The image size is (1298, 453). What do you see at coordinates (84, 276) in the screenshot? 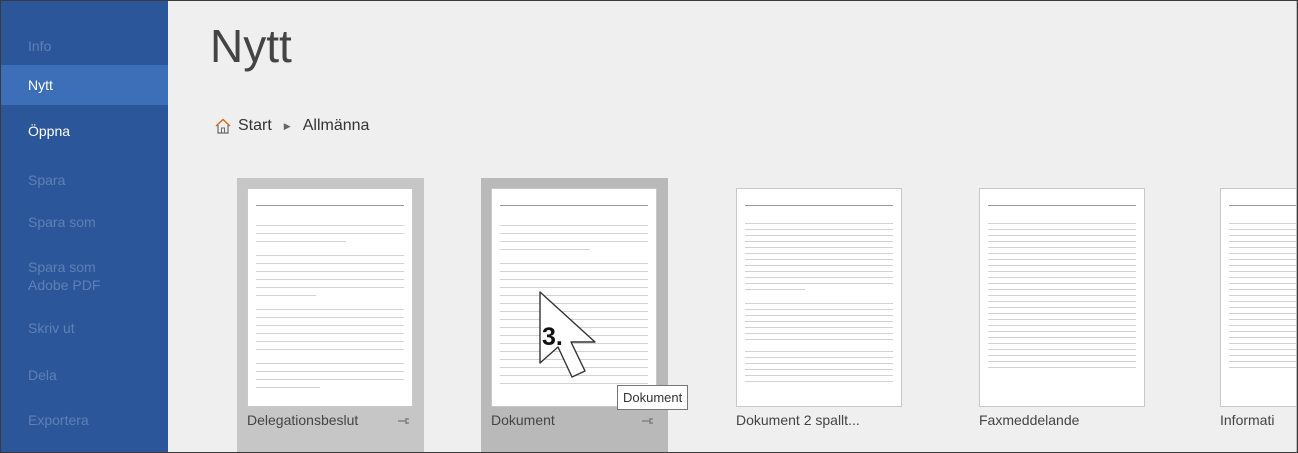
I see `sidebar-item-spara-som-pdf: Spara som Adobe PDF` at bounding box center [84, 276].